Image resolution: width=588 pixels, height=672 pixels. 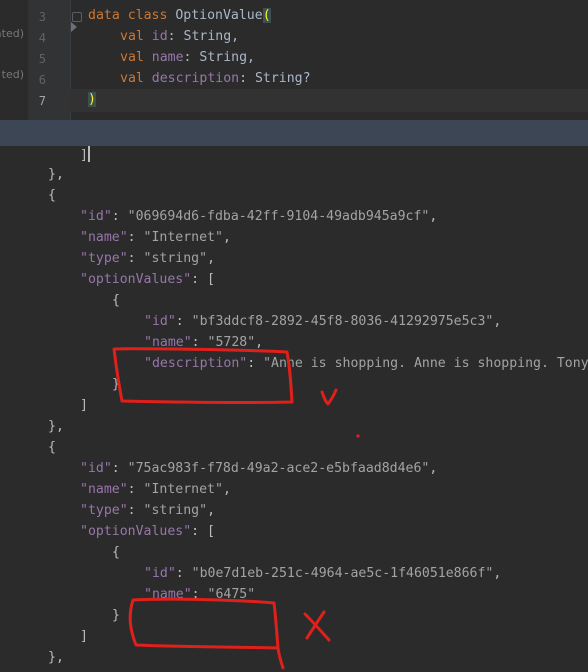 I want to click on text-cursor, so click(x=88, y=154).